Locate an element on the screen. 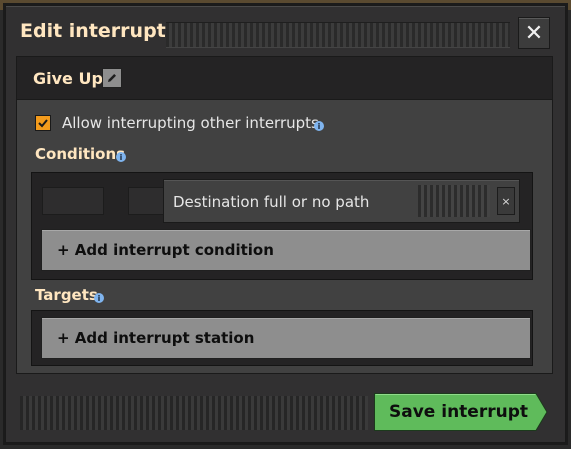 The width and height of the screenshot is (571, 449). dialog-title: Edit interrupt is located at coordinates (93, 31).